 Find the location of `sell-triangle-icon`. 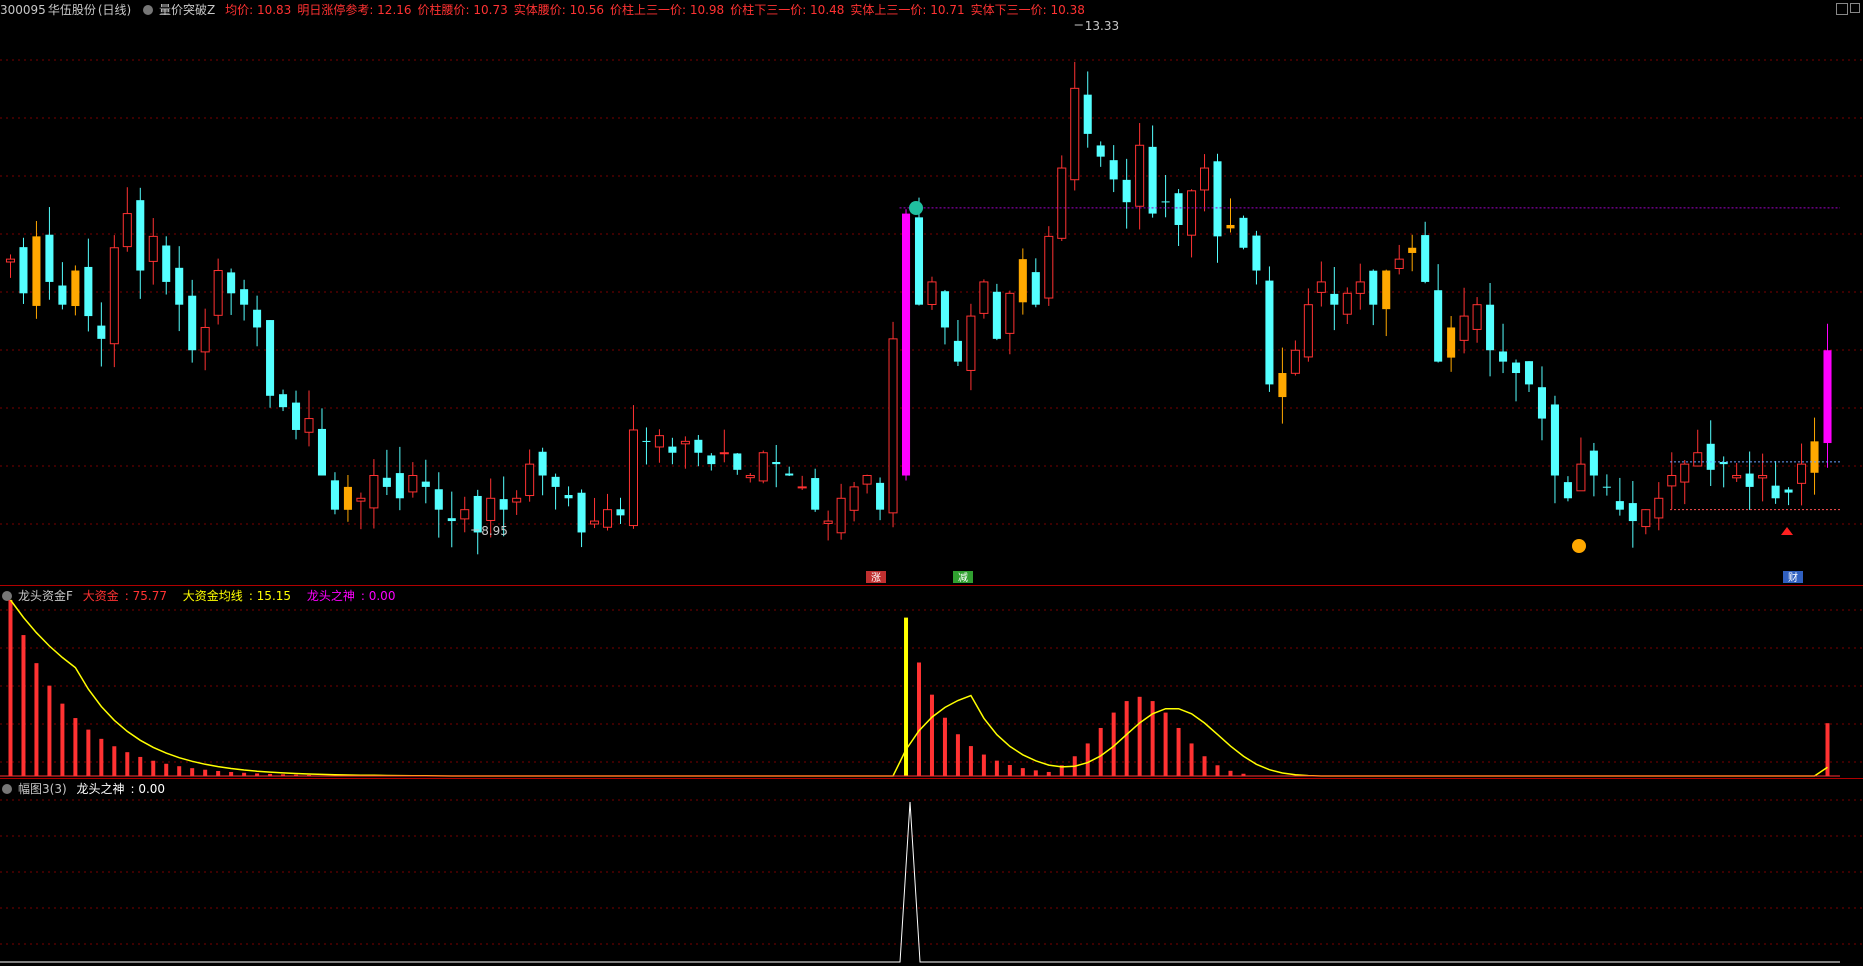

sell-triangle-icon is located at coordinates (1787, 531).